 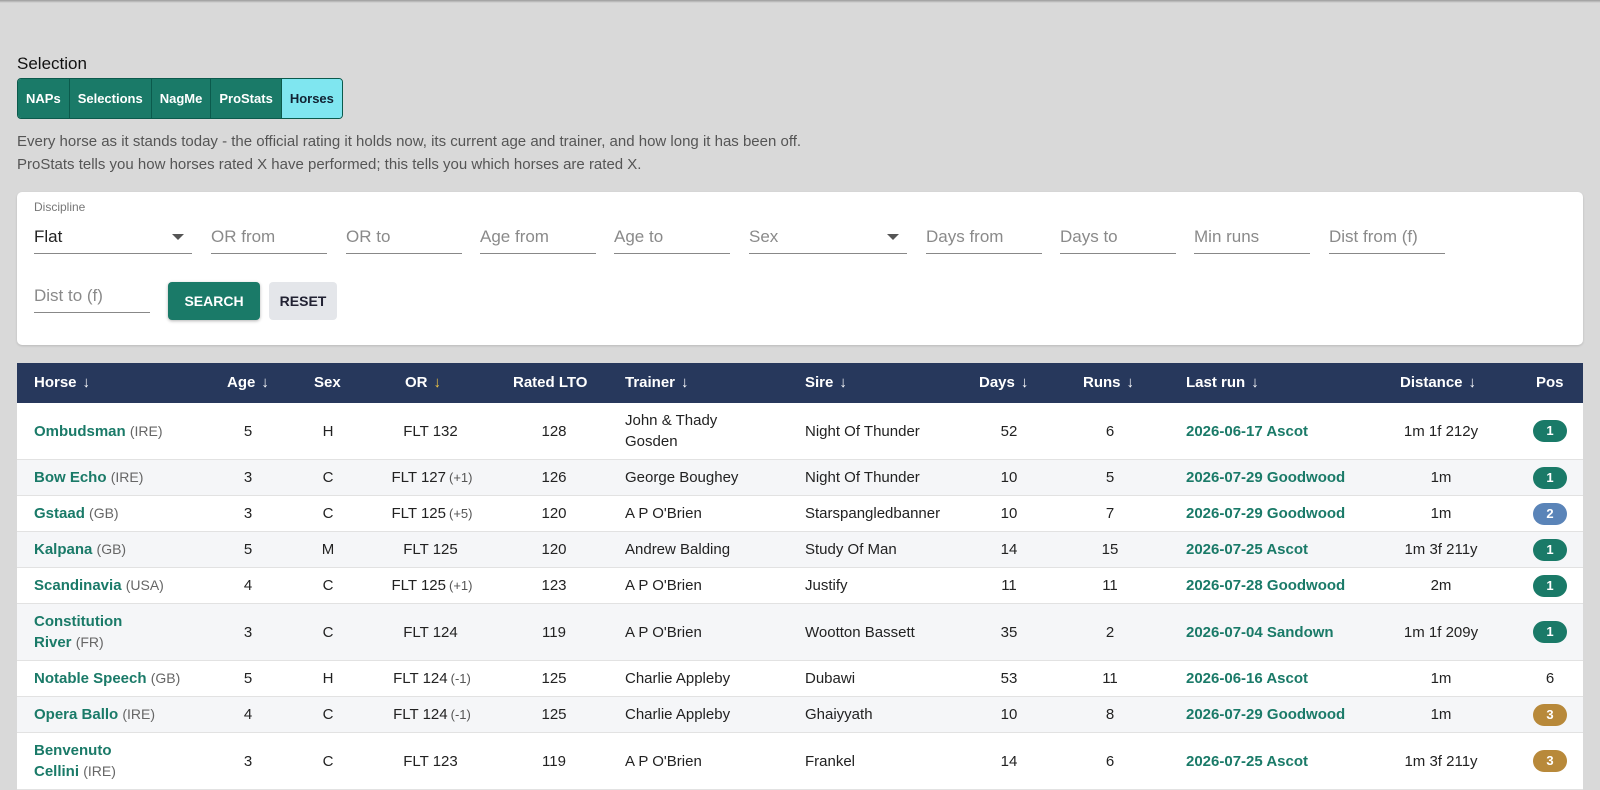 I want to click on horse-link: Gstaad (GB), so click(x=76, y=513).